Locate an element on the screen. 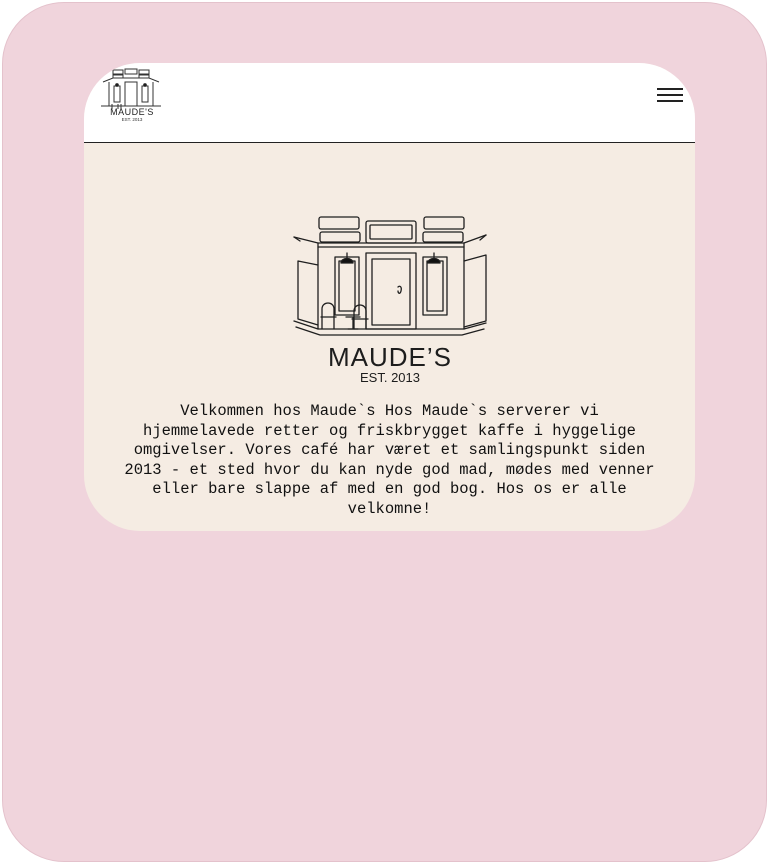 The width and height of the screenshot is (769, 864). logo-name: MAUDE'S is located at coordinates (132, 112).